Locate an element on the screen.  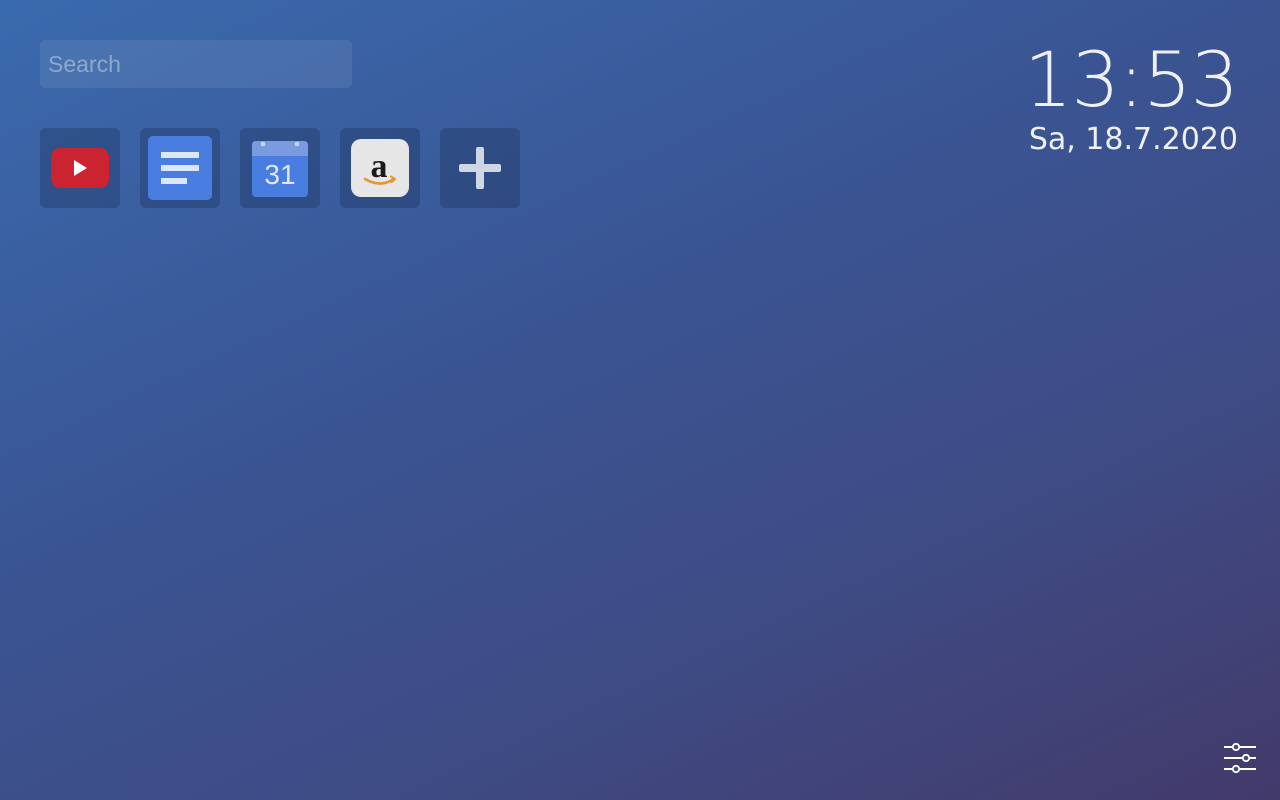
shortcut-amazon: a is located at coordinates (380, 168).